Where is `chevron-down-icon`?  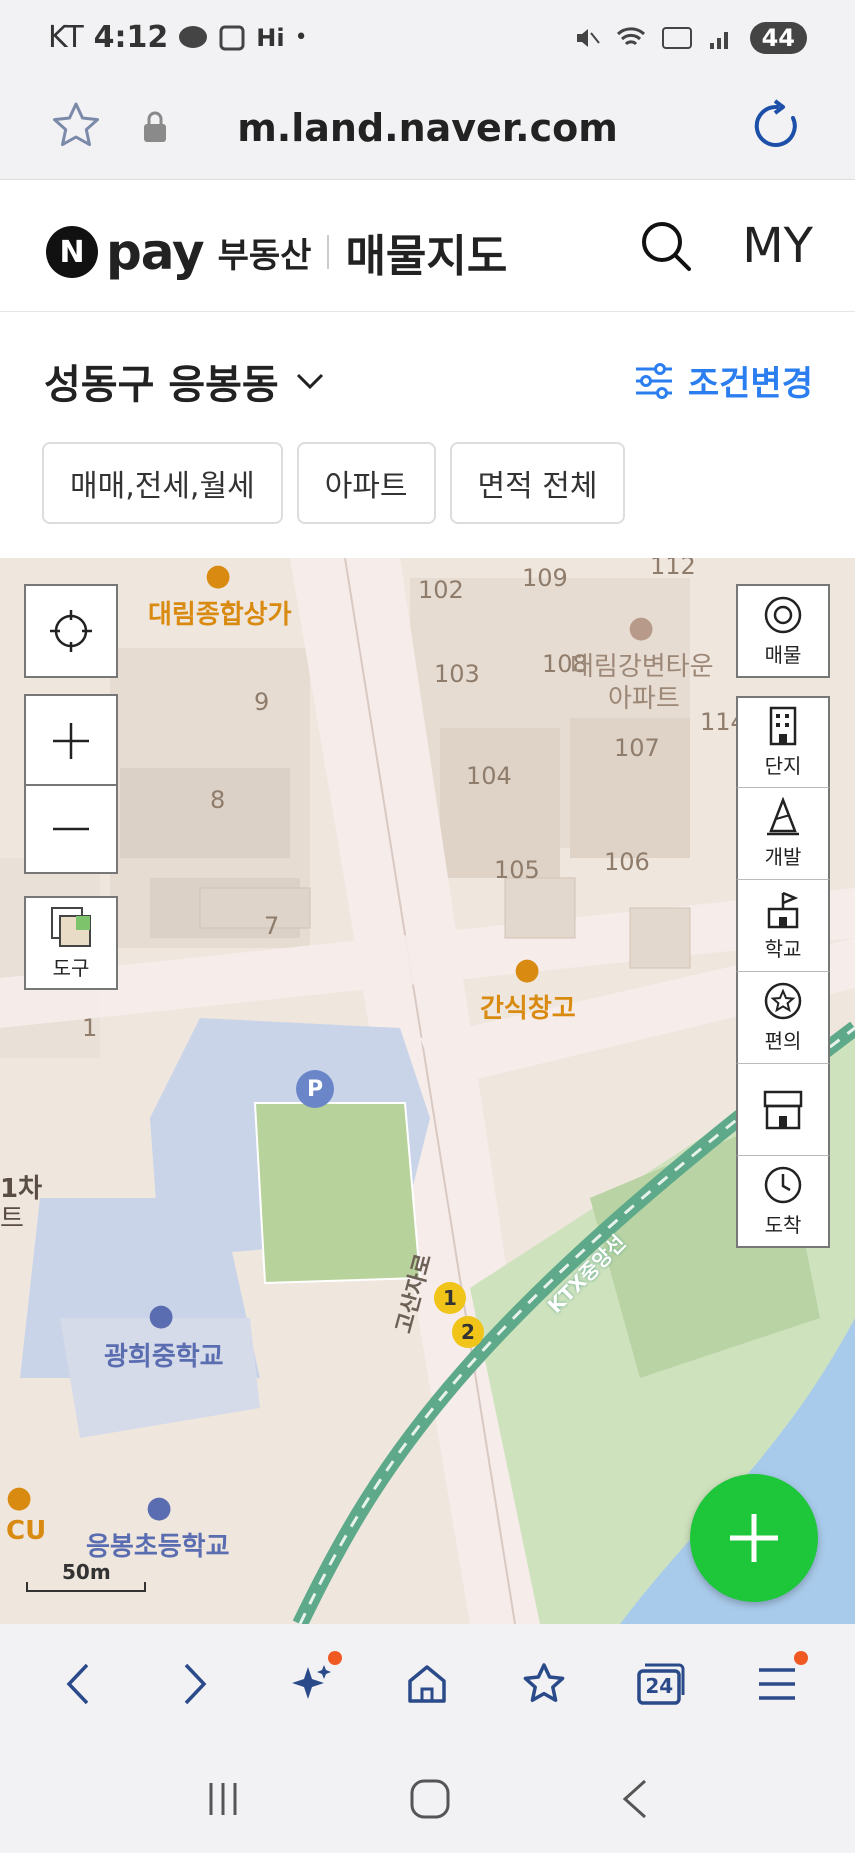 chevron-down-icon is located at coordinates (309, 381).